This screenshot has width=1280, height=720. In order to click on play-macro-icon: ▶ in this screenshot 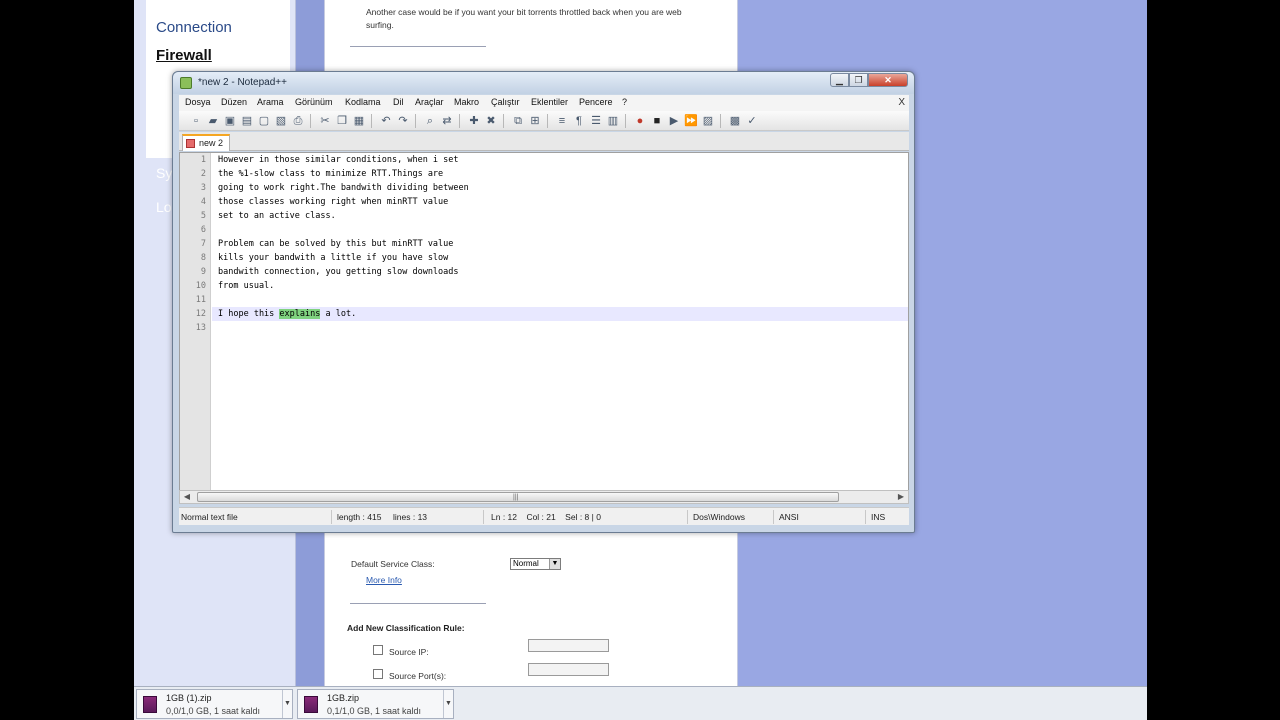, I will do `click(674, 121)`.